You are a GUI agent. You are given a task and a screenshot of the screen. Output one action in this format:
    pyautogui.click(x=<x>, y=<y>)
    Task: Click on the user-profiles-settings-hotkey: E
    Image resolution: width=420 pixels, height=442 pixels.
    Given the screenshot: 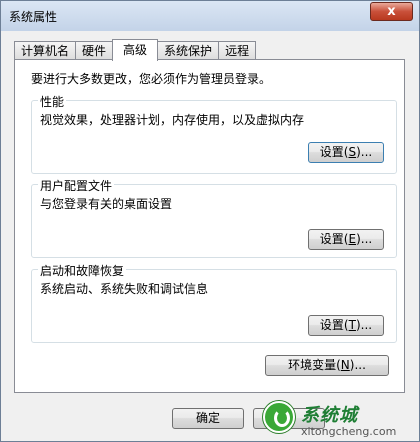 What is the action you would take?
    pyautogui.click(x=352, y=239)
    